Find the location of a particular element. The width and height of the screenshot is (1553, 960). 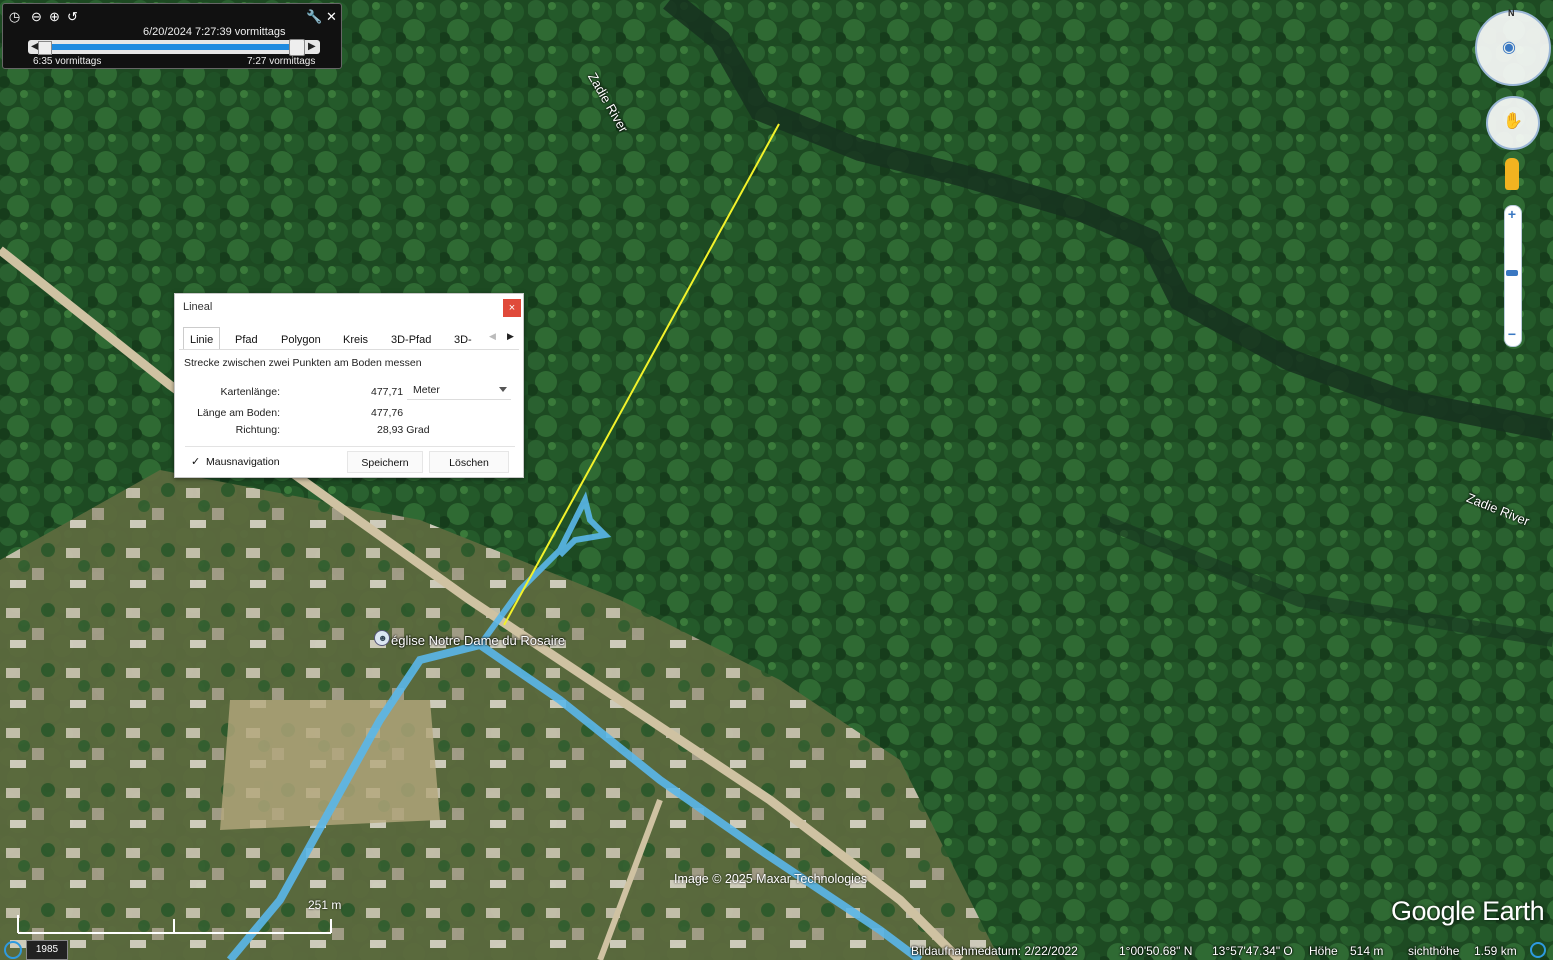

close-icon: ✕ is located at coordinates (331, 16).